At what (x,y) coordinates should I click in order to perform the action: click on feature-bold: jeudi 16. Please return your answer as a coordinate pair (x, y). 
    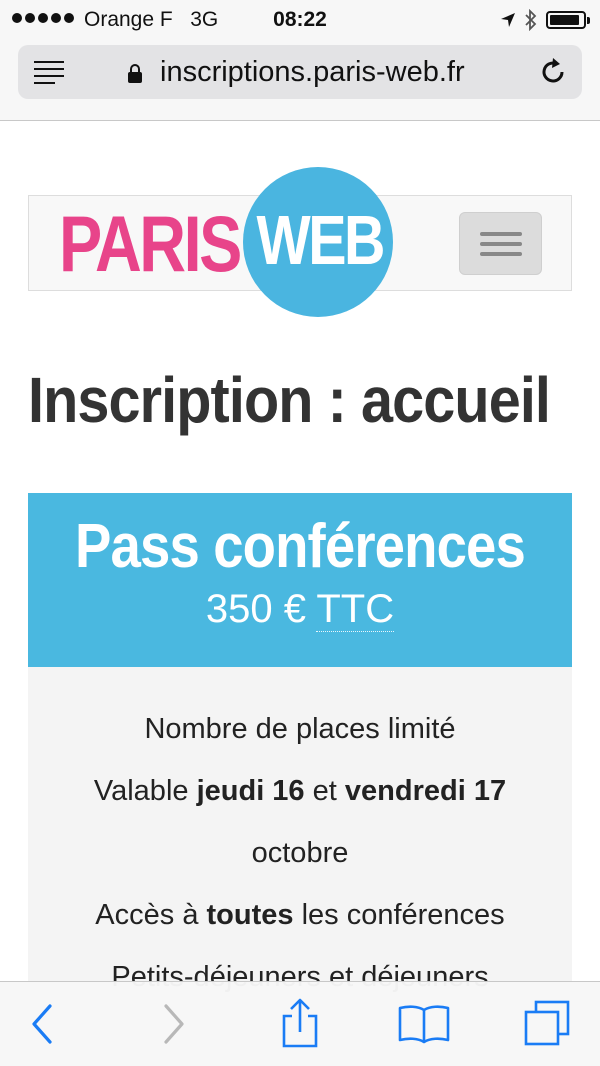
    Looking at the image, I should click on (250, 791).